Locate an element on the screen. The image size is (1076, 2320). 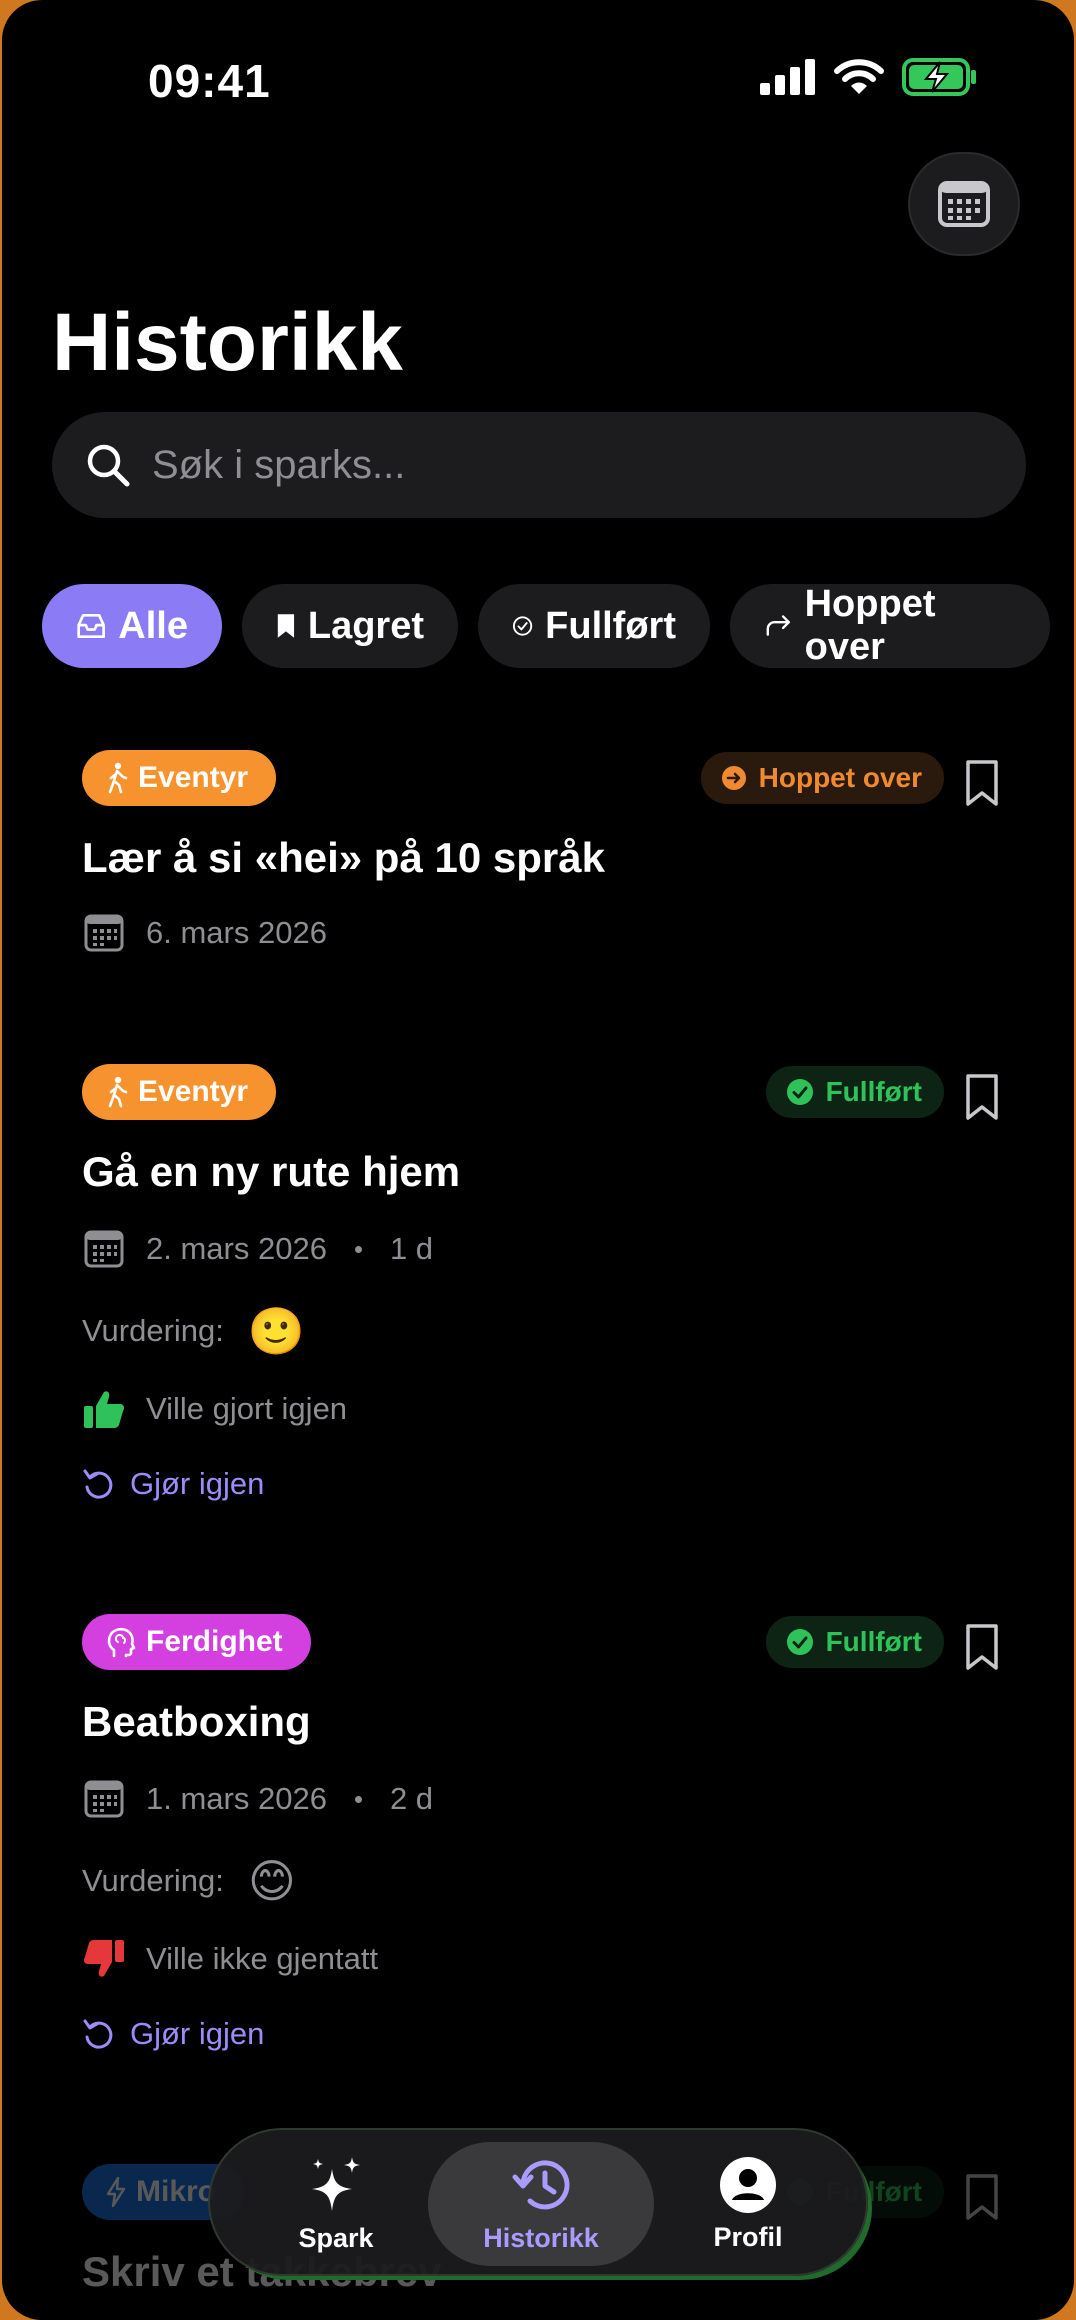
filter-completed: Fullført is located at coordinates (594, 626).